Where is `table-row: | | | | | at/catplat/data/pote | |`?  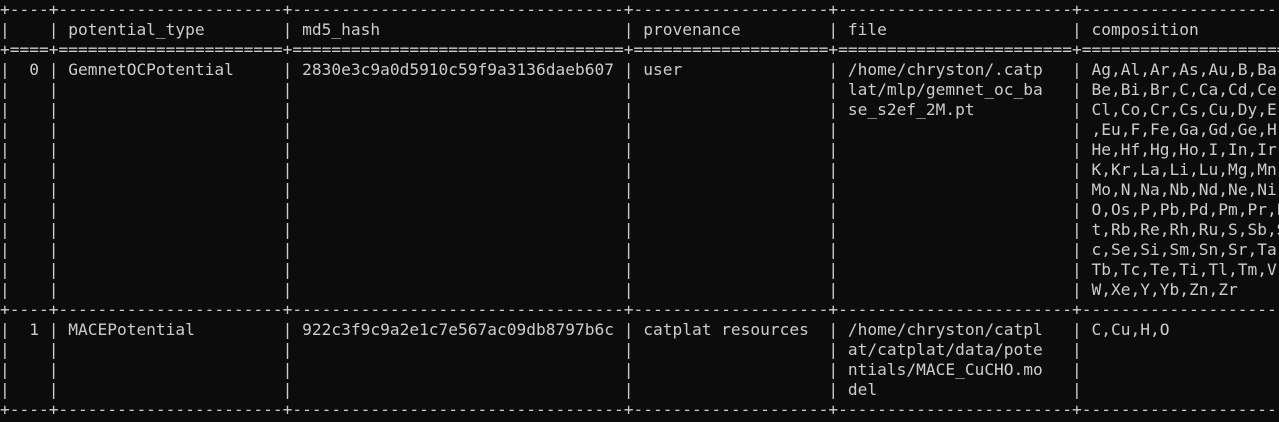
table-row: | | | | | at/catplat/data/pote | | is located at coordinates (639, 349).